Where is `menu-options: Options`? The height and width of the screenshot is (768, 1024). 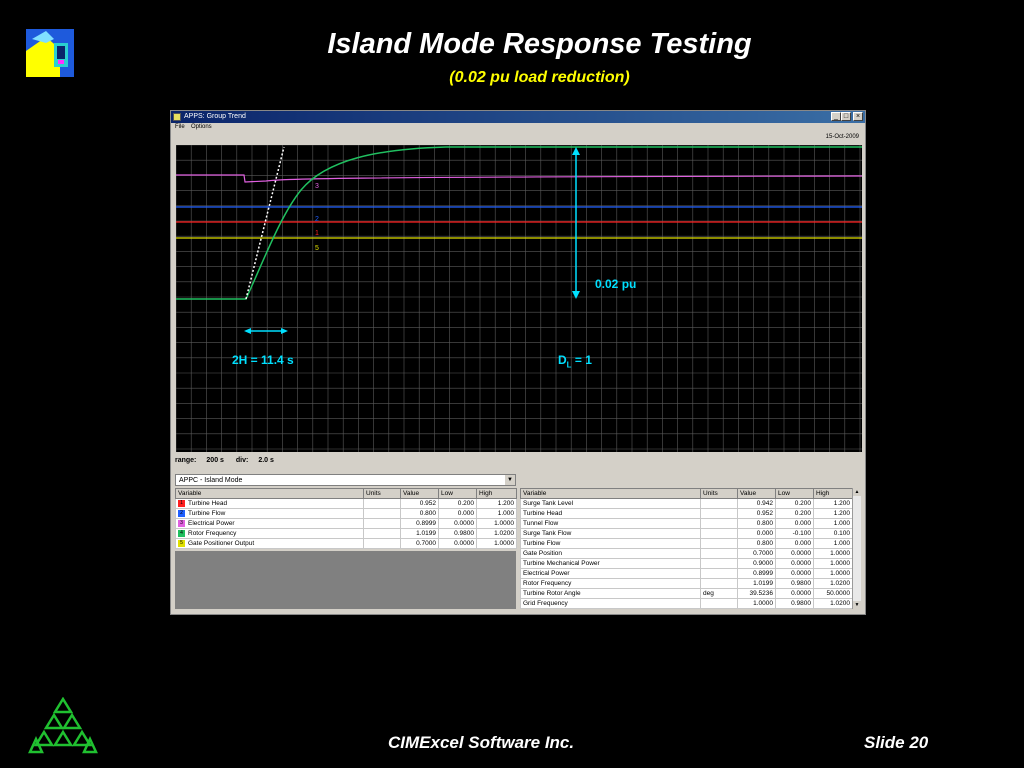
menu-options: Options is located at coordinates (201, 127).